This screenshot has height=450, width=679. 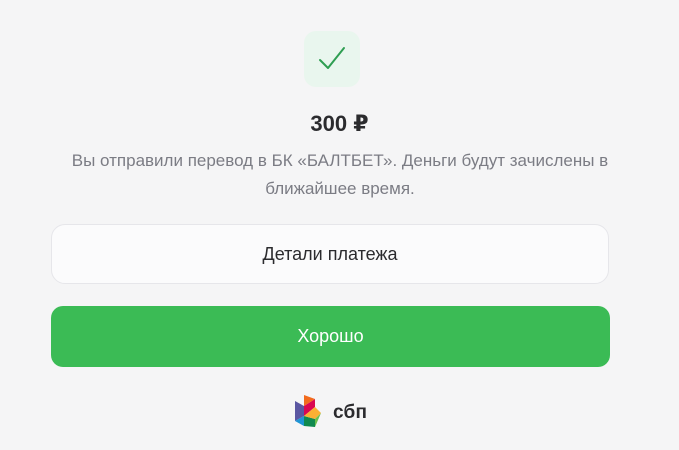 I want to click on payment-details-button: Детали платежа, so click(x=330, y=254).